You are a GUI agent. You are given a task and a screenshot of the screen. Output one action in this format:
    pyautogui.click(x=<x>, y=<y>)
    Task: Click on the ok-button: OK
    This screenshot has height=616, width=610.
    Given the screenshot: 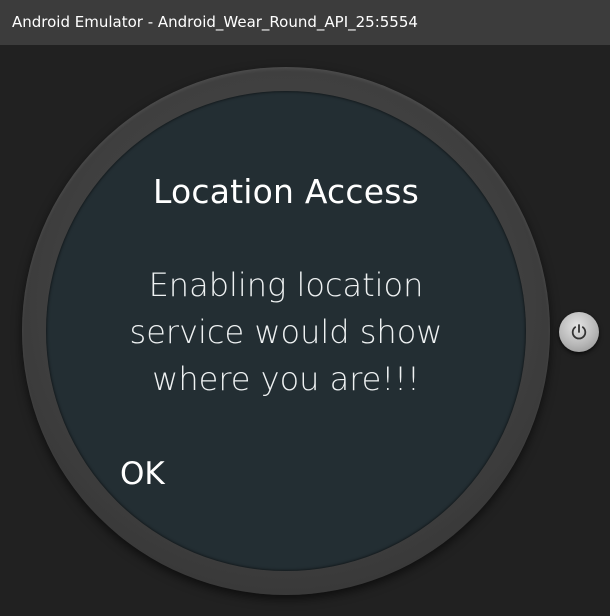 What is the action you would take?
    pyautogui.click(x=142, y=474)
    